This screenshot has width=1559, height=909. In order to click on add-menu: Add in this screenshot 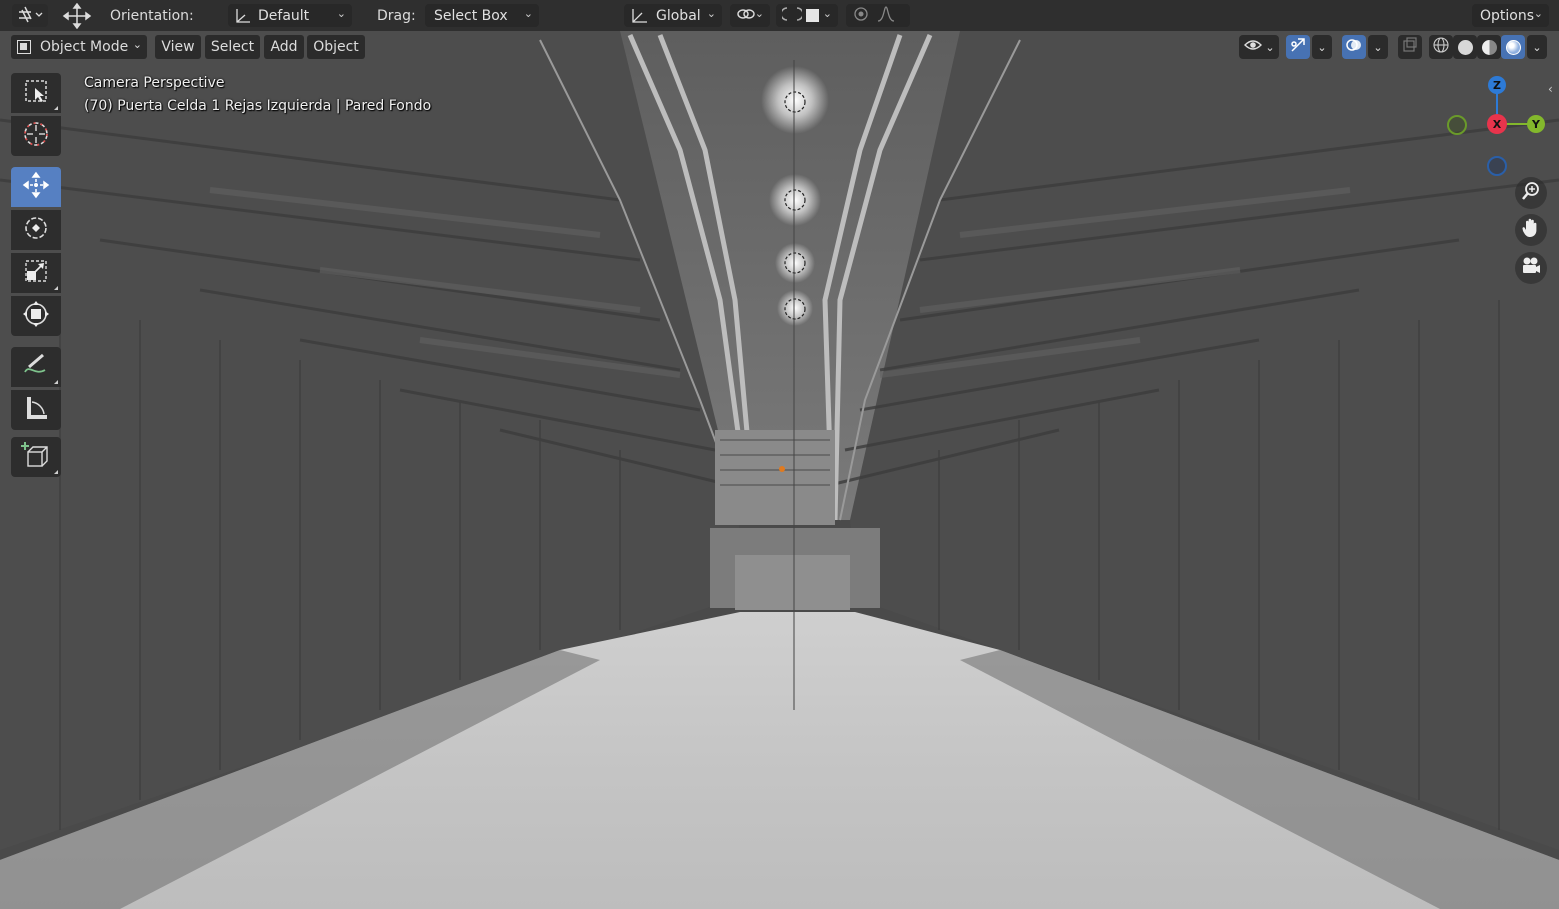, I will do `click(284, 47)`.